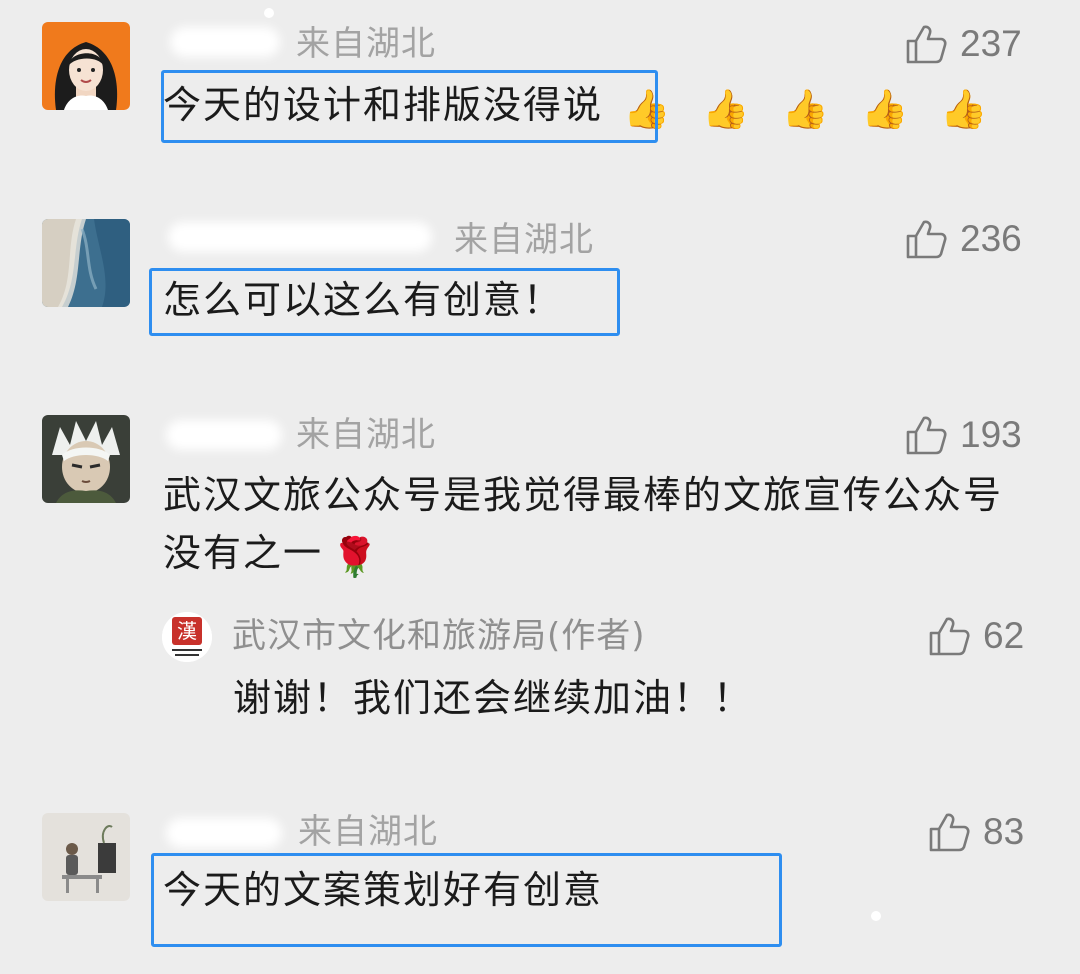 This screenshot has height=974, width=1080. I want to click on author-avatar: 漢, so click(187, 637).